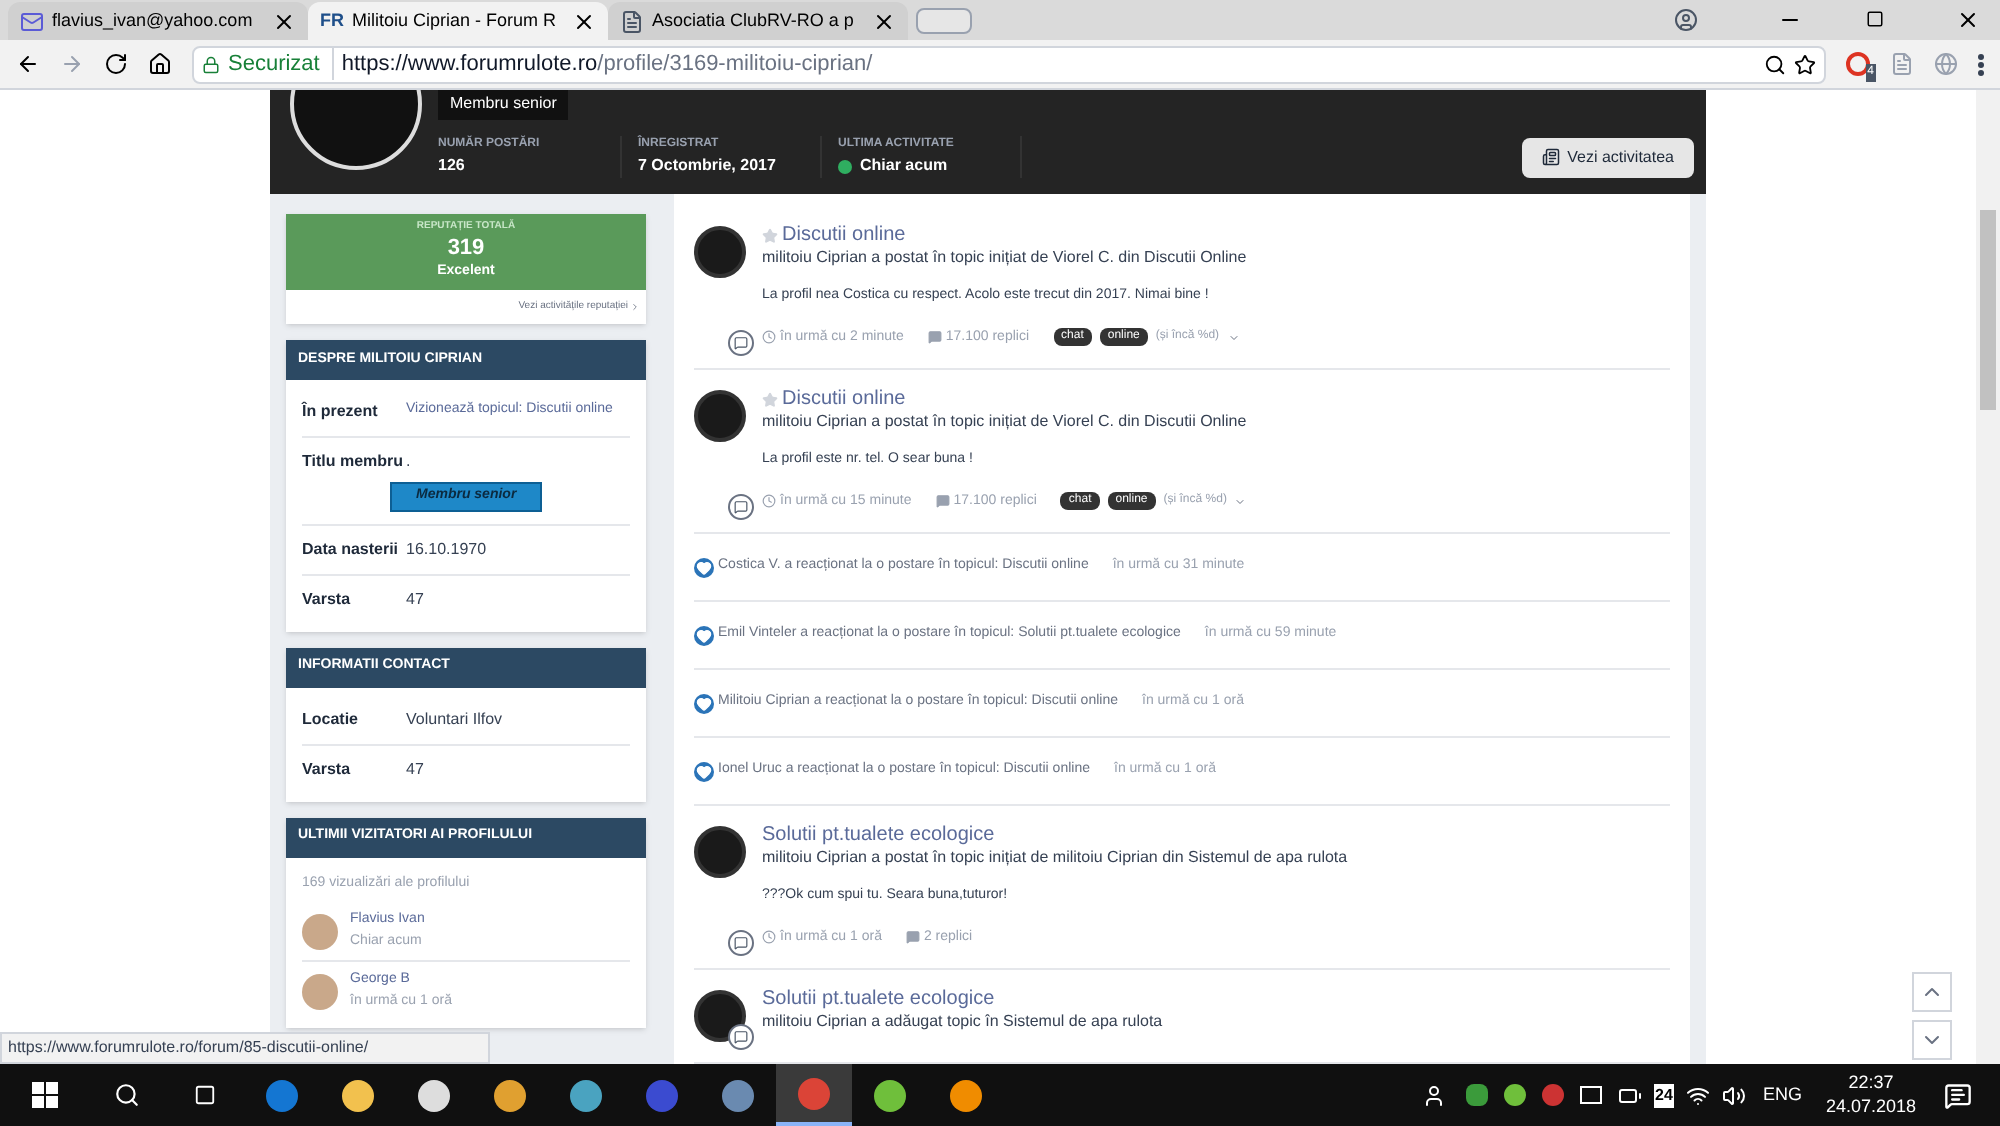 The height and width of the screenshot is (1126, 2000). Describe the element at coordinates (1686, 20) in the screenshot. I see `user-icon` at that location.